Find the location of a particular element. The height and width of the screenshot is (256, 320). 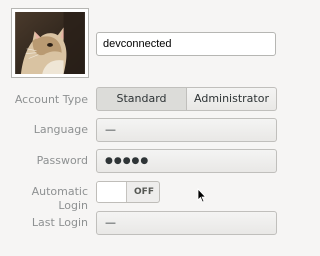

mouse-cursor-icon is located at coordinates (202, 195).